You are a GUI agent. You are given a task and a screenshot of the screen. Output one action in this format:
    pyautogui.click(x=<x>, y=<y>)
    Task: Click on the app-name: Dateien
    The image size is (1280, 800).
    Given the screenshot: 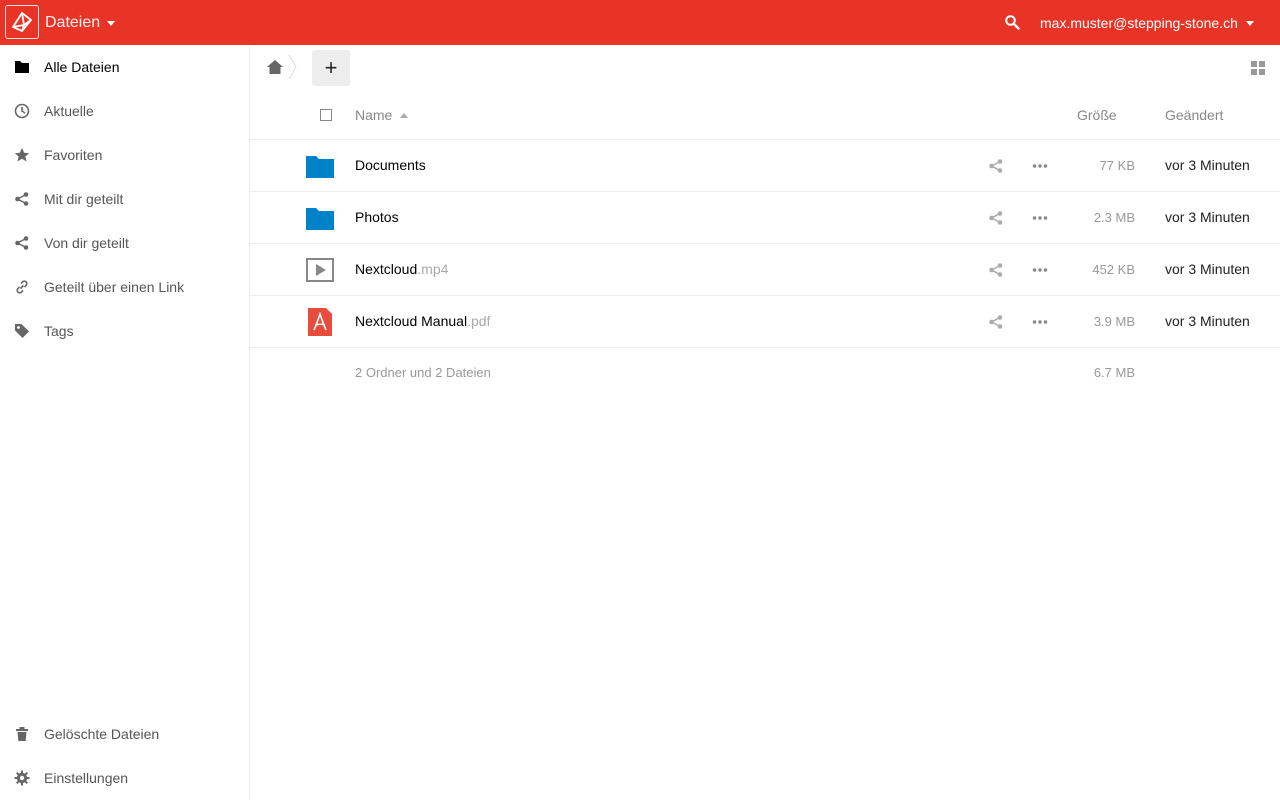 What is the action you would take?
    pyautogui.click(x=73, y=22)
    